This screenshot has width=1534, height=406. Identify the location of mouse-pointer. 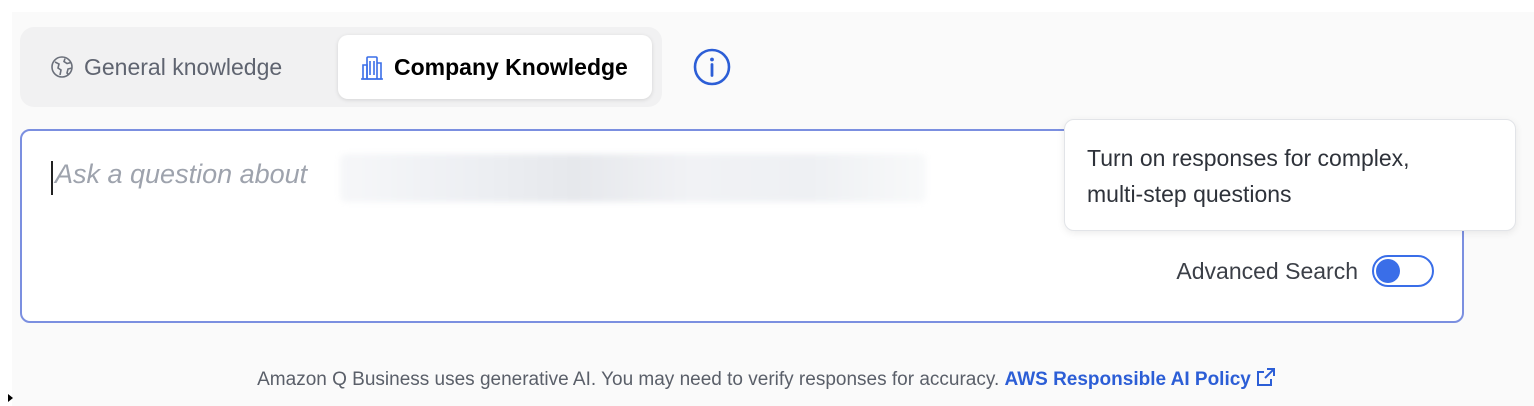
(10, 398).